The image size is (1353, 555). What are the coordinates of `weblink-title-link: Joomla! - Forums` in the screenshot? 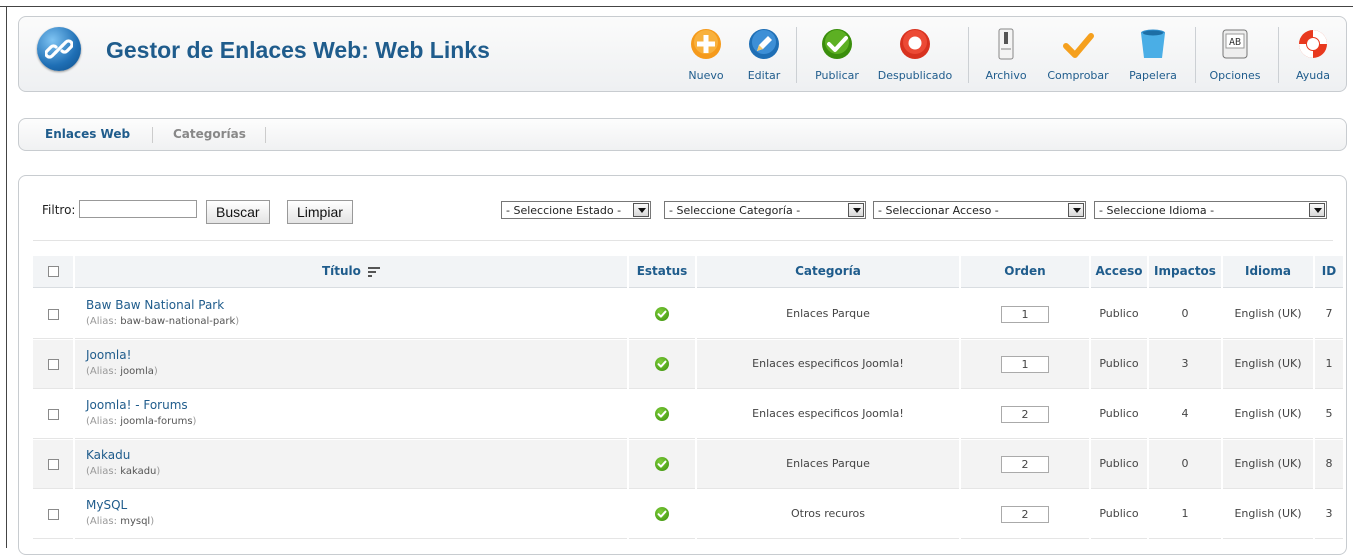 It's located at (137, 405).